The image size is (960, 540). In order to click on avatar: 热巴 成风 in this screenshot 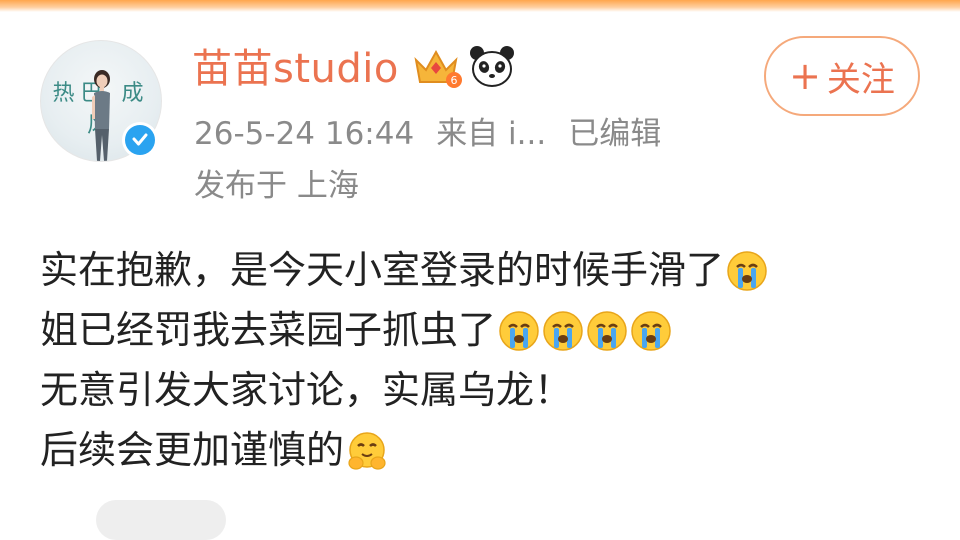, I will do `click(101, 101)`.